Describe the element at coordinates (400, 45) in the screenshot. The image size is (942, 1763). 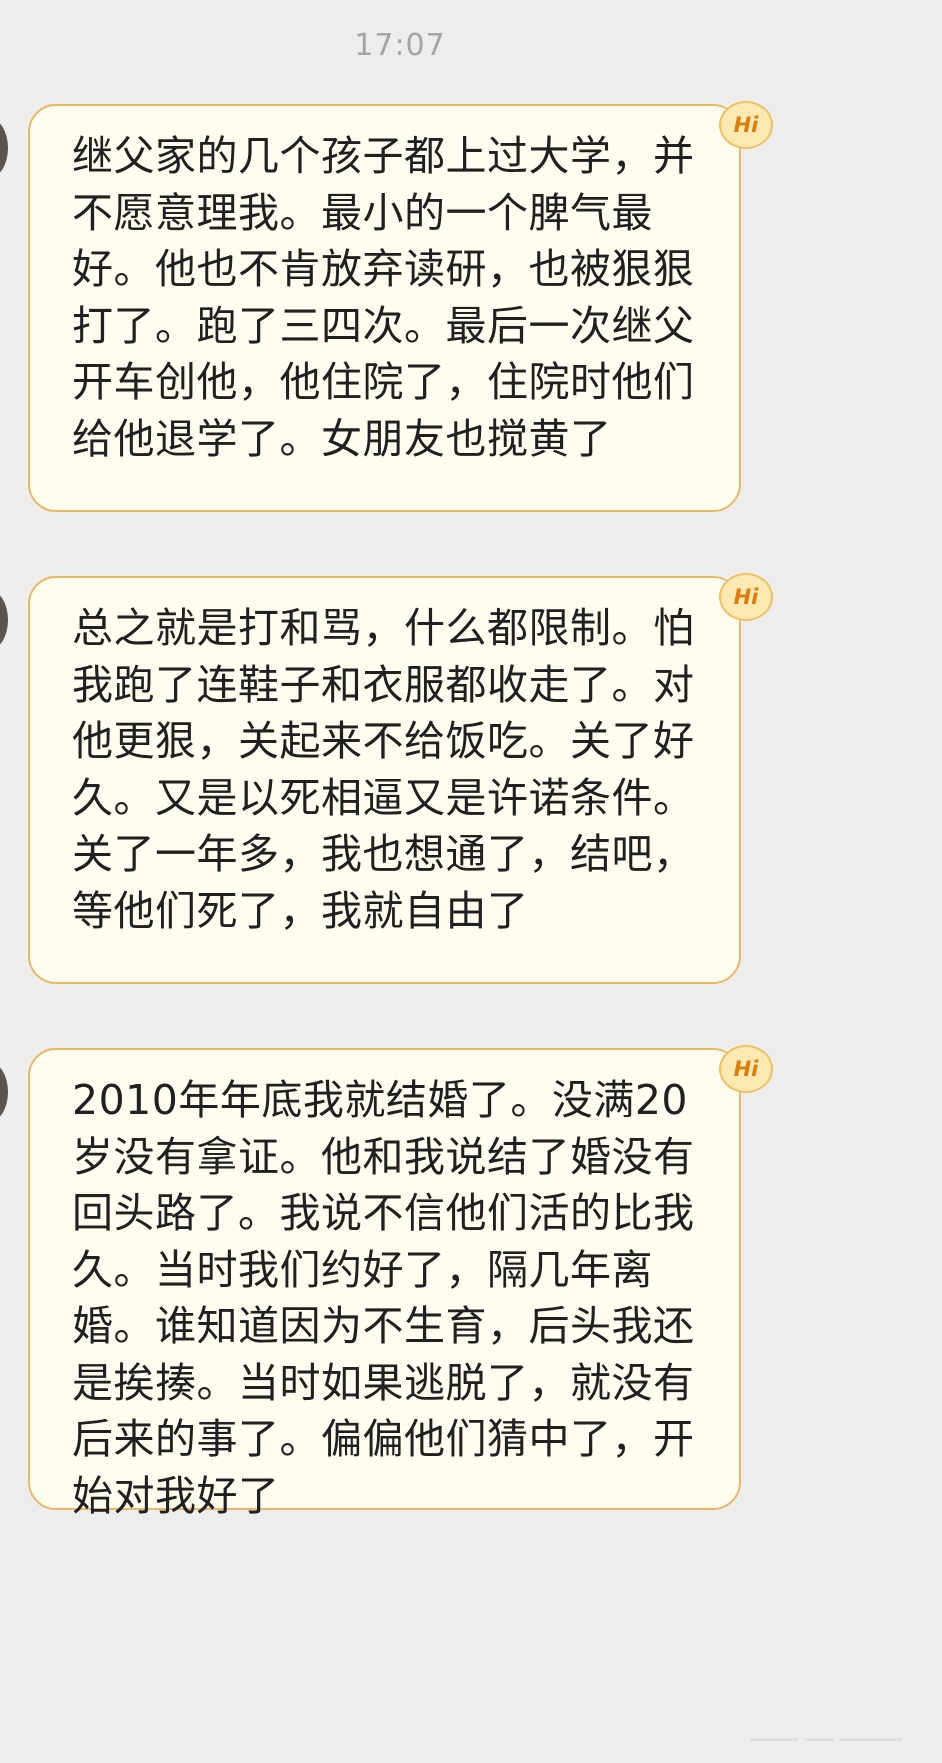
I see `chat-timestamp: 17:07` at that location.